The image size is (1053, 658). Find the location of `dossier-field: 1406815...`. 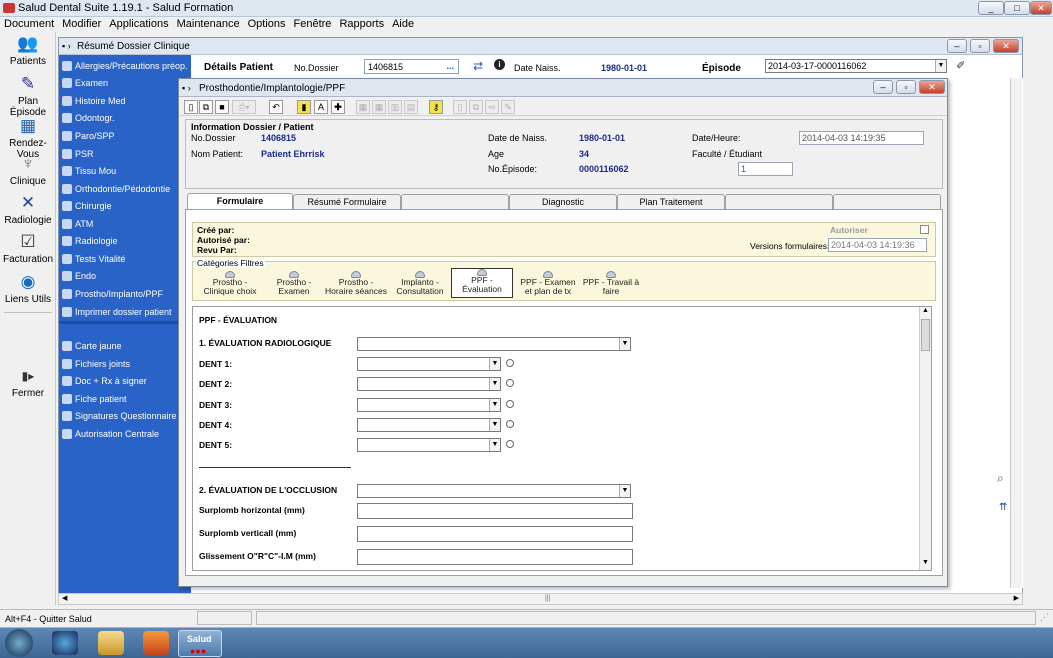

dossier-field: 1406815... is located at coordinates (411, 66).